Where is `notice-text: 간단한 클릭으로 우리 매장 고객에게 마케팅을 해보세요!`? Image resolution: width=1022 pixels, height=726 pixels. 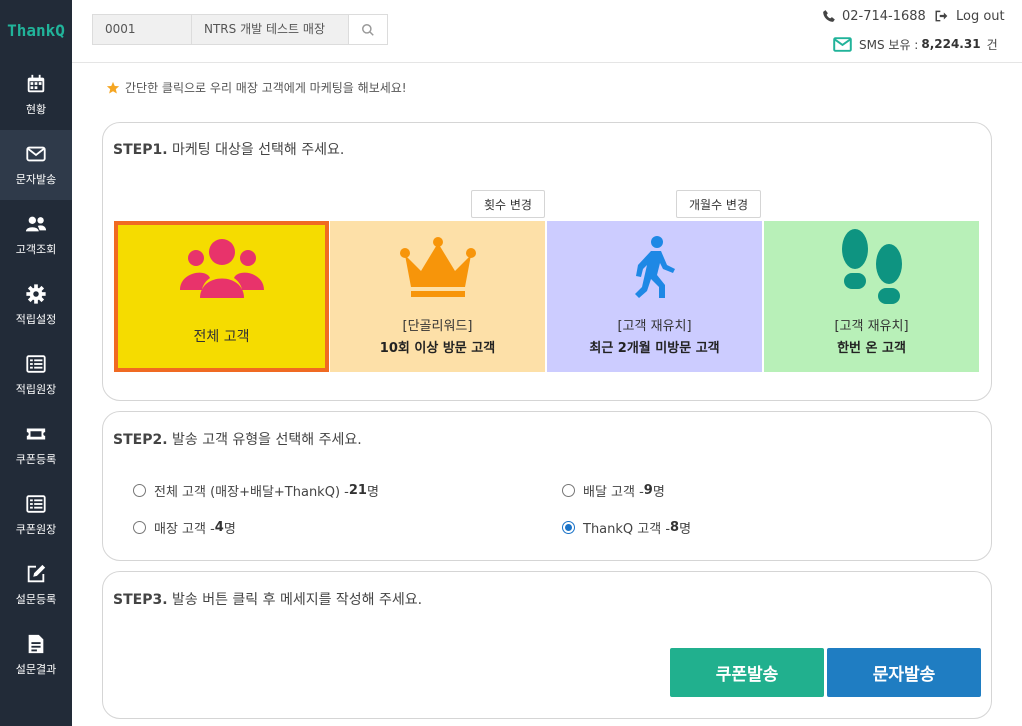
notice-text: 간단한 클릭으로 우리 매장 고객에게 마케팅을 해보세요! is located at coordinates (266, 88).